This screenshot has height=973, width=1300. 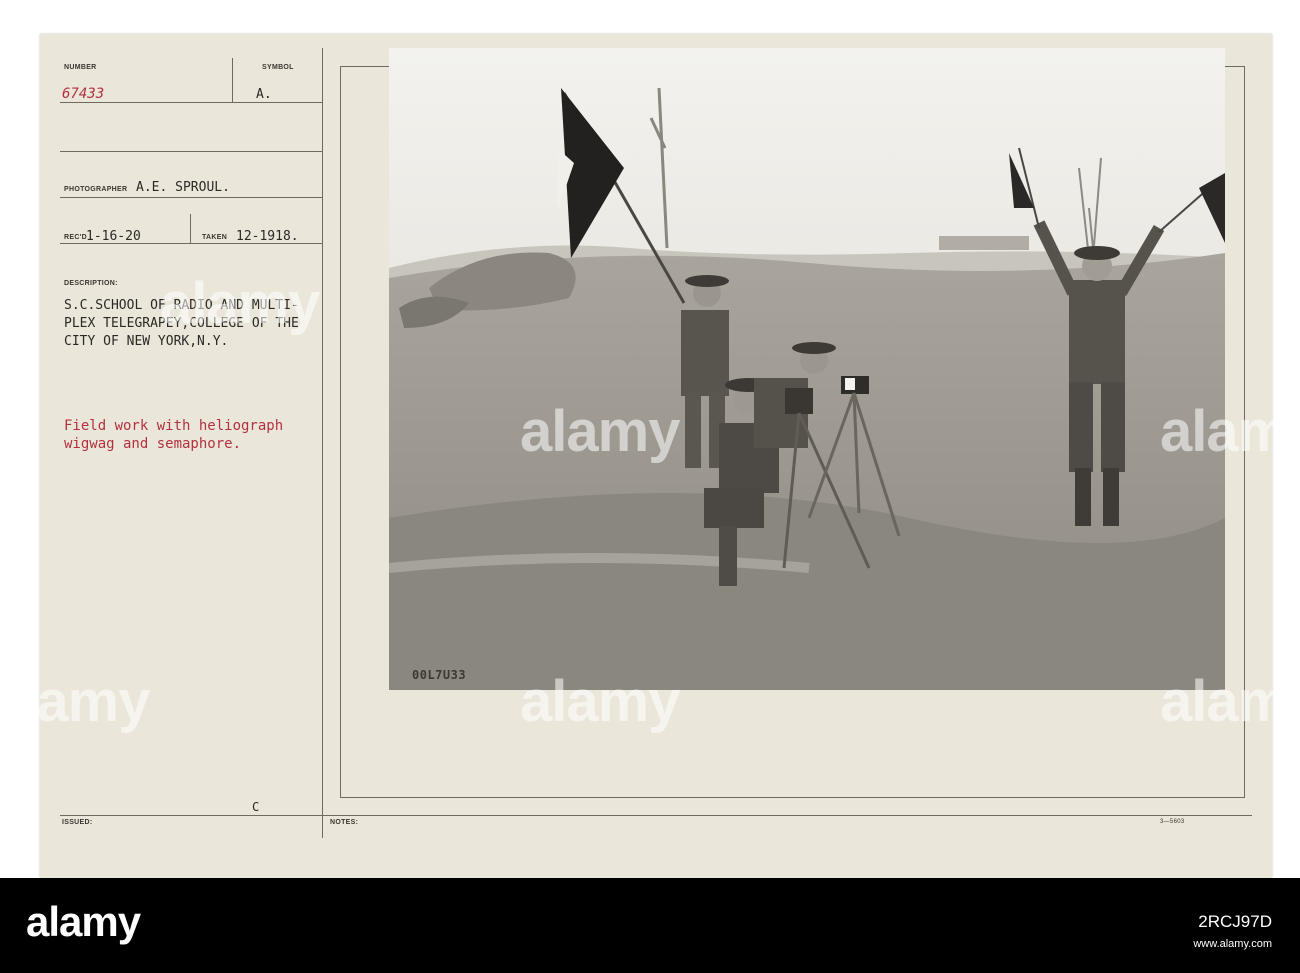 I want to click on caption-line: Field work with heliograph, so click(x=174, y=426).